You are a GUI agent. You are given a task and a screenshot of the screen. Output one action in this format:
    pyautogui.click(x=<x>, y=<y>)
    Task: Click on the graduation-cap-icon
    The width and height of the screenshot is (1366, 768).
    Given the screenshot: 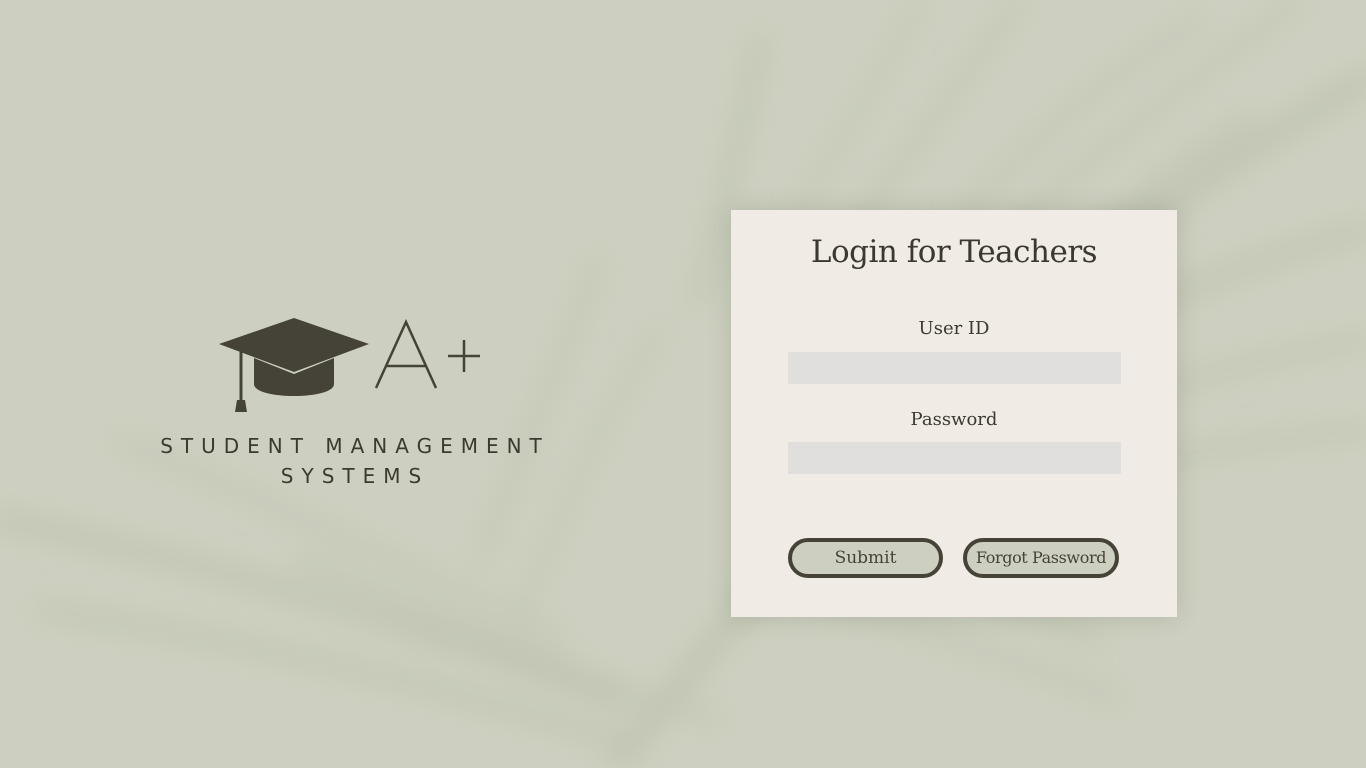 What is the action you would take?
    pyautogui.click(x=294, y=365)
    